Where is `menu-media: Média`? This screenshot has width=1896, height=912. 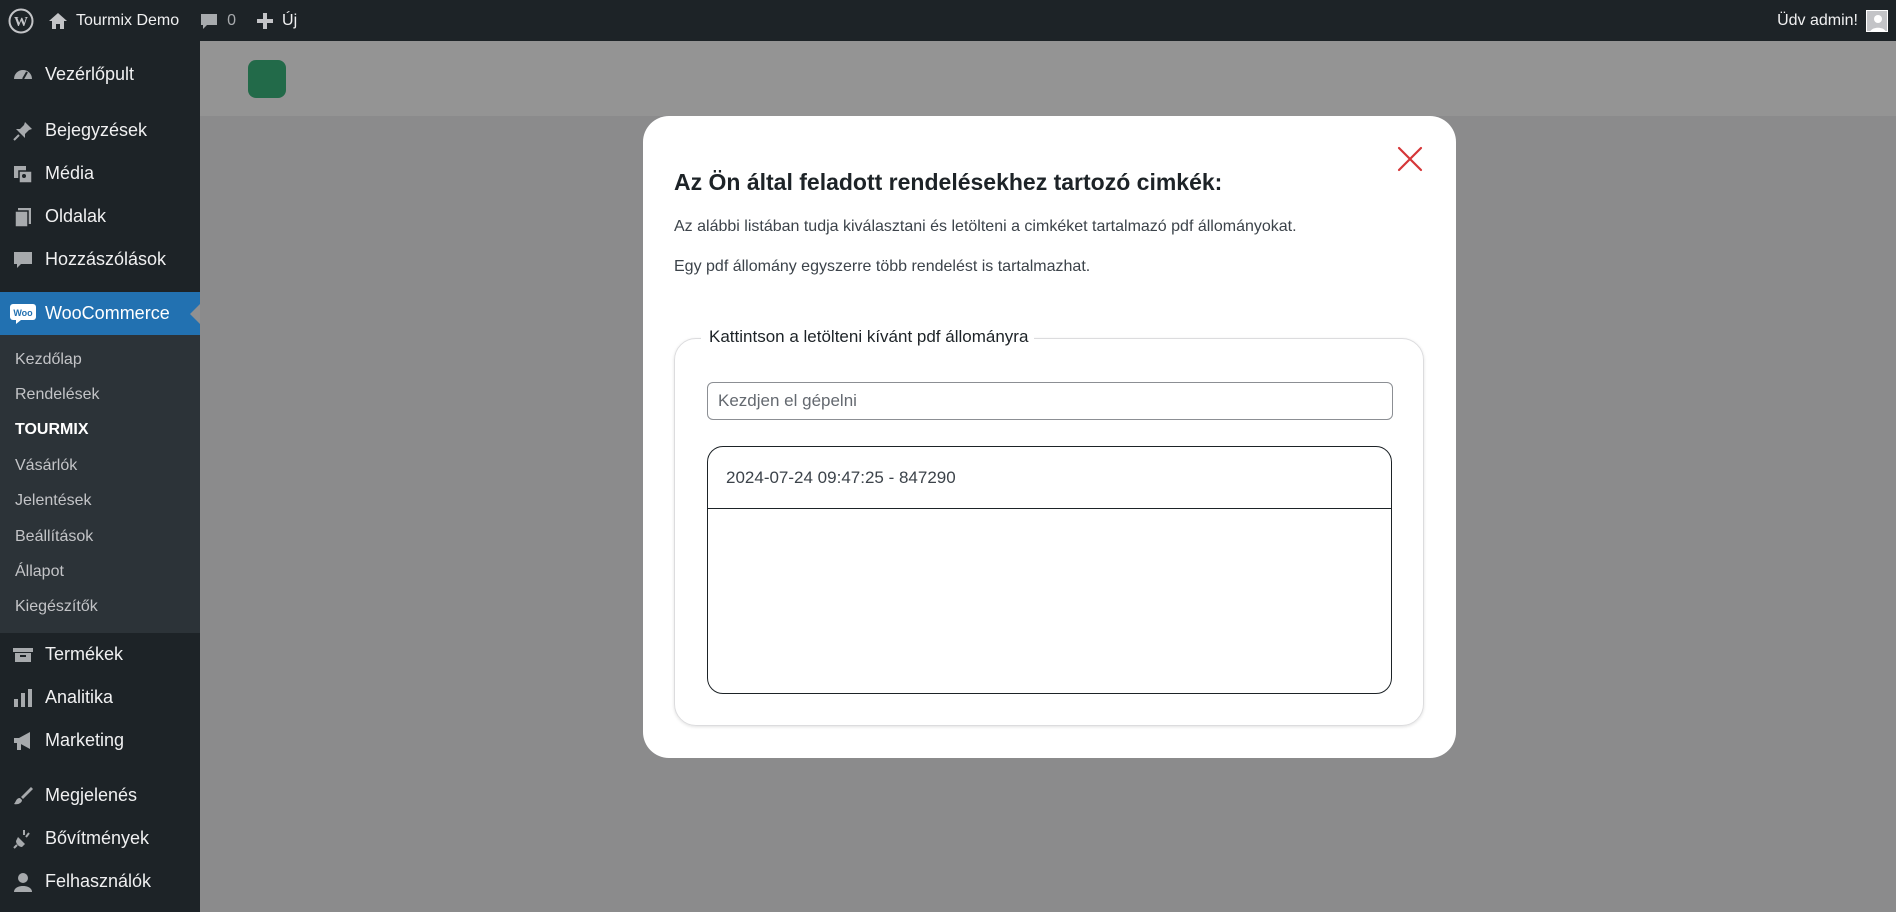
menu-media: Média is located at coordinates (100, 173).